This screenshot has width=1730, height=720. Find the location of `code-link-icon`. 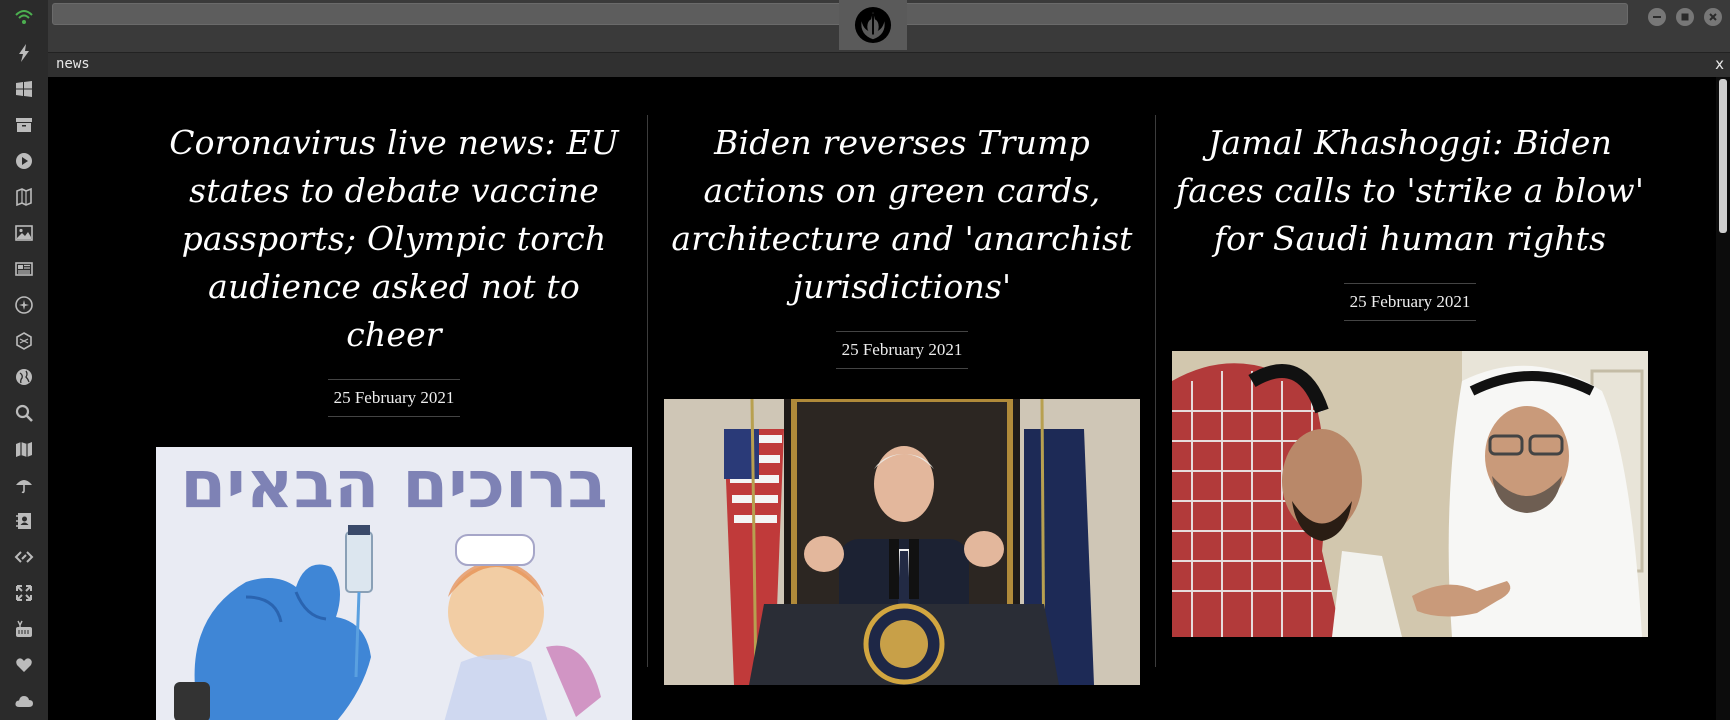

code-link-icon is located at coordinates (24, 557).